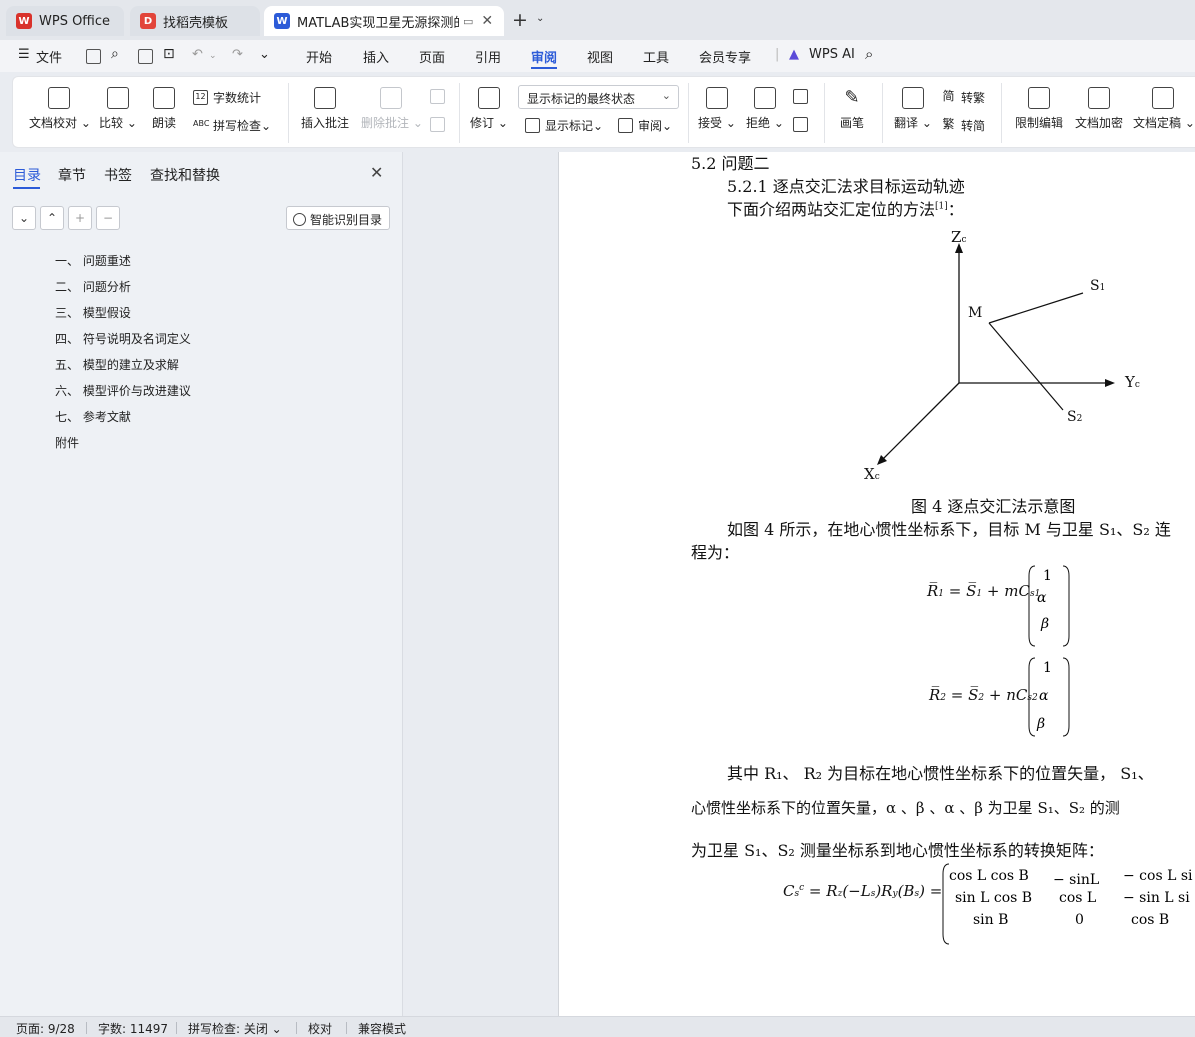  I want to click on page-indicator: 页面: 9/28, so click(45, 1028).